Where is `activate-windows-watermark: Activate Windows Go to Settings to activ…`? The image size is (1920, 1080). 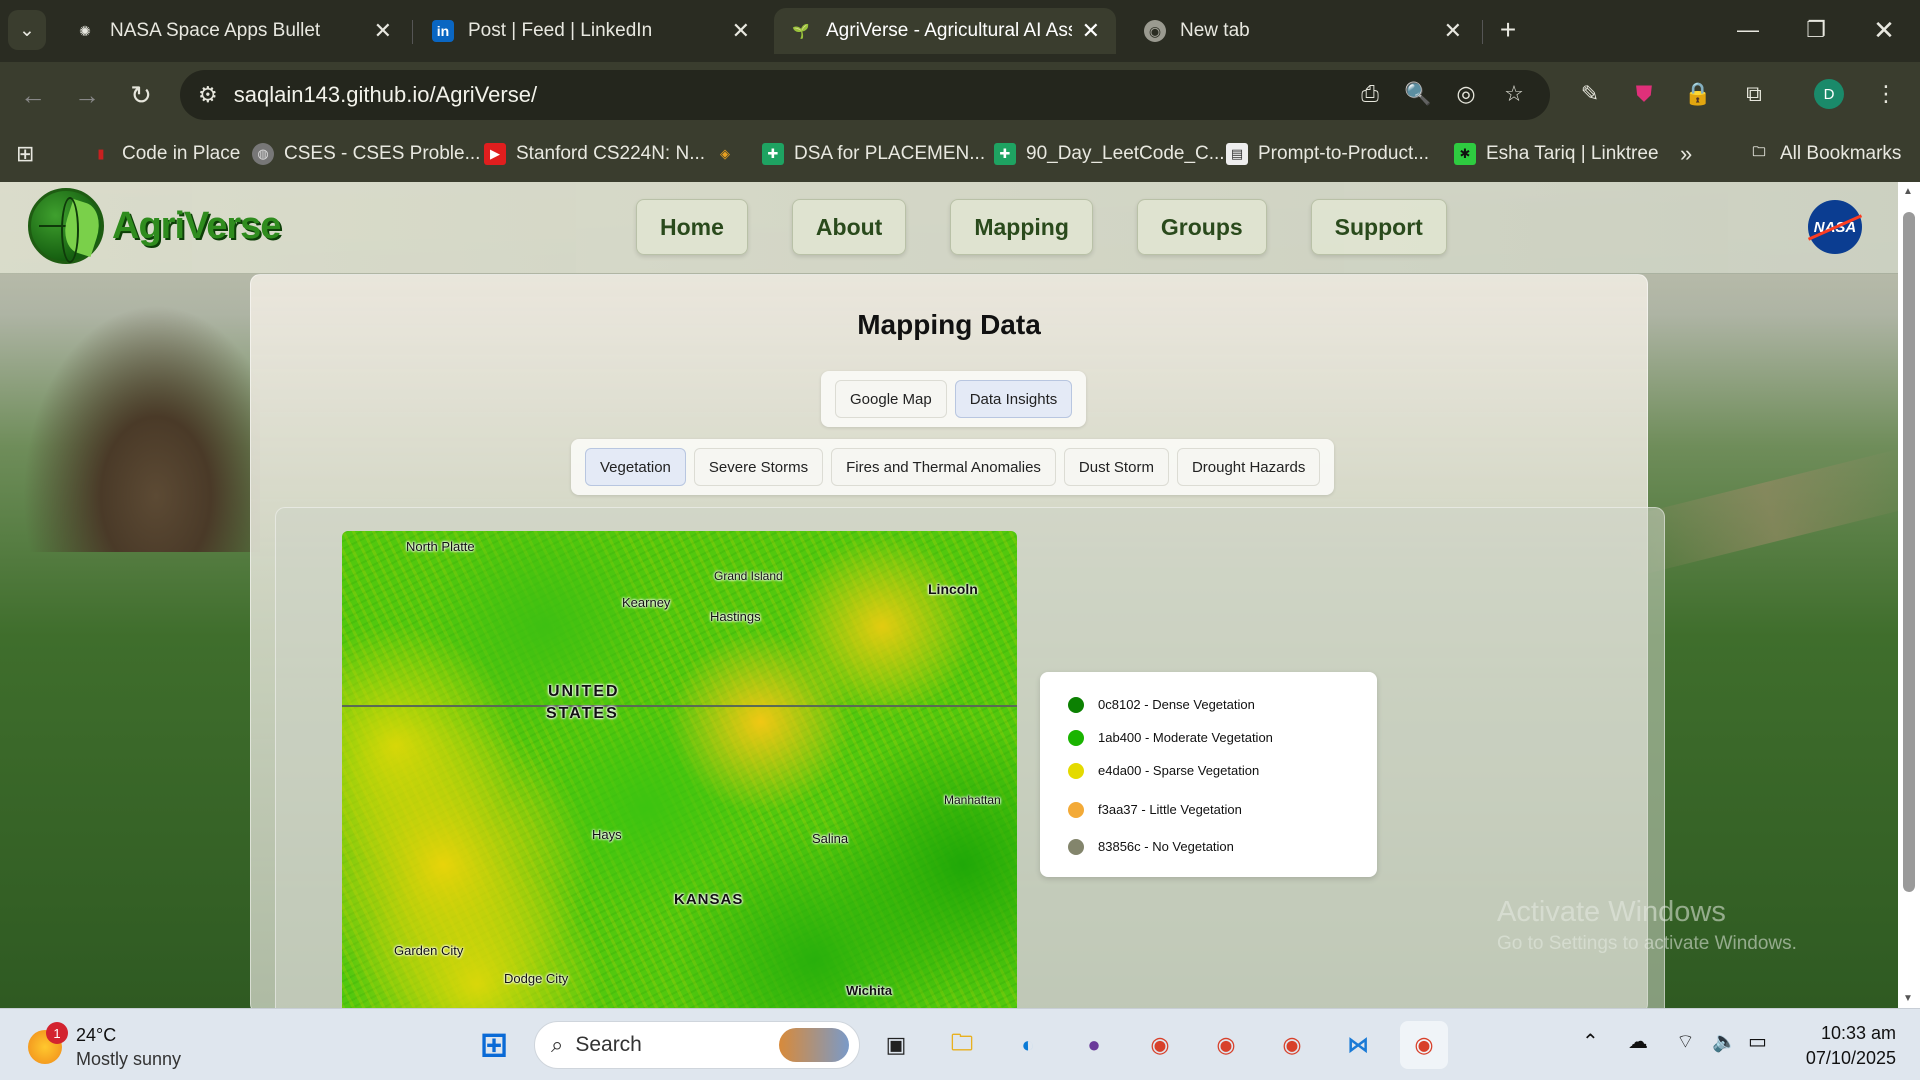 activate-windows-watermark: Activate Windows Go to Settings to activ… is located at coordinates (1647, 925).